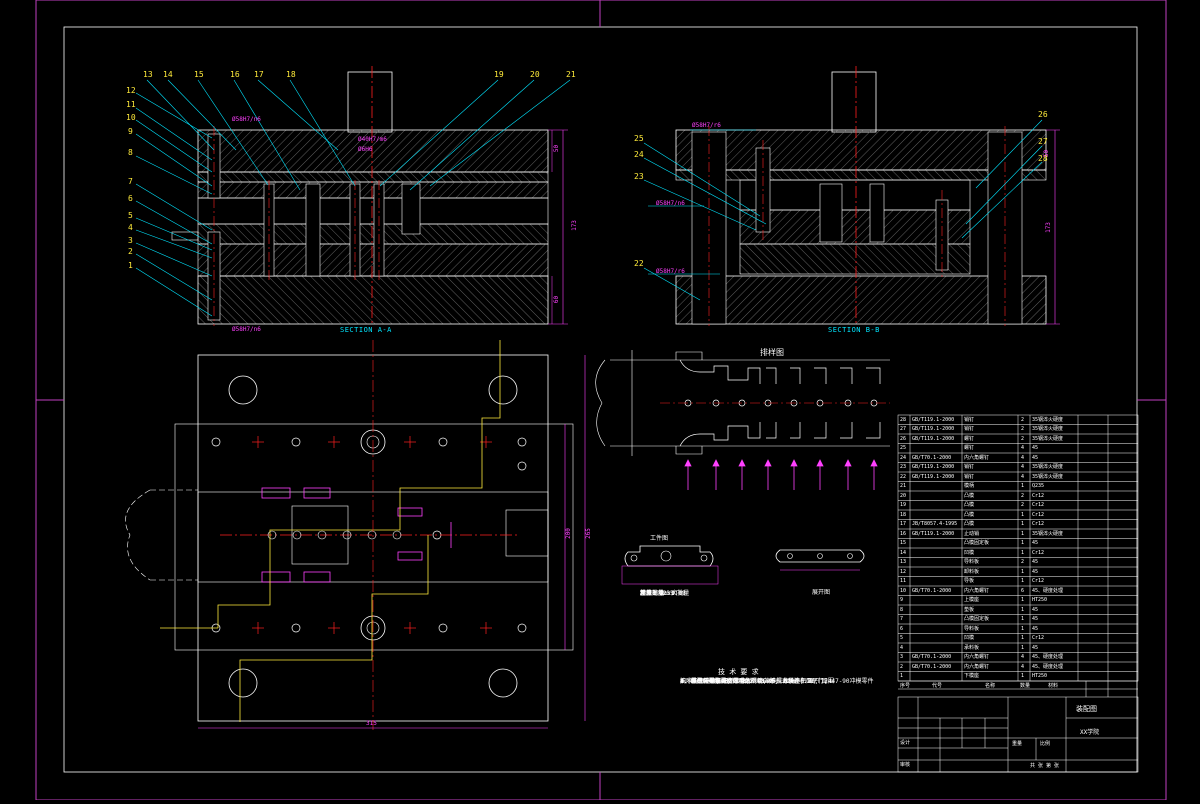 Image resolution: width=1200 pixels, height=804 pixels. Describe the element at coordinates (902, 647) in the screenshot. I see `bom-cell-no: 4` at that location.